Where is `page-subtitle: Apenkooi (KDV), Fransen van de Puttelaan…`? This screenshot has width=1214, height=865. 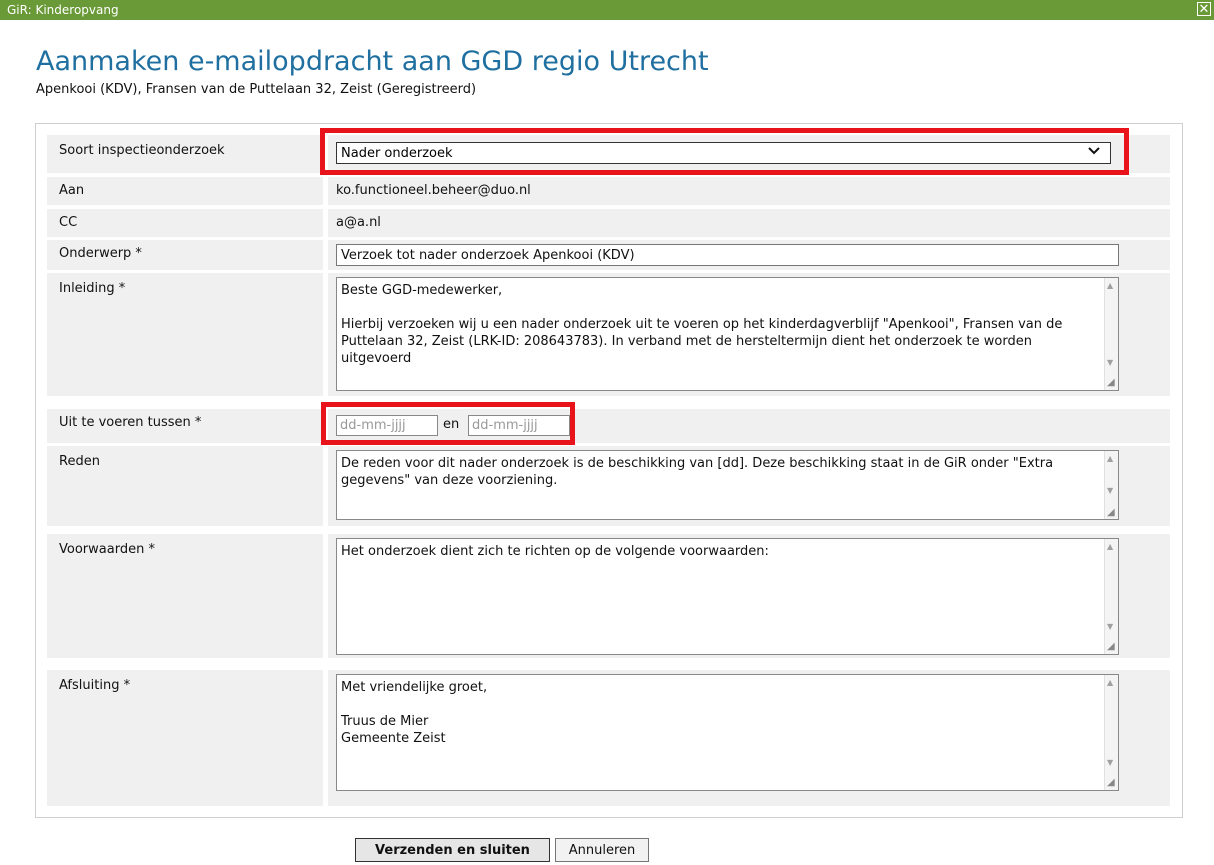 page-subtitle: Apenkooi (KDV), Fransen van de Puttelaan… is located at coordinates (256, 89).